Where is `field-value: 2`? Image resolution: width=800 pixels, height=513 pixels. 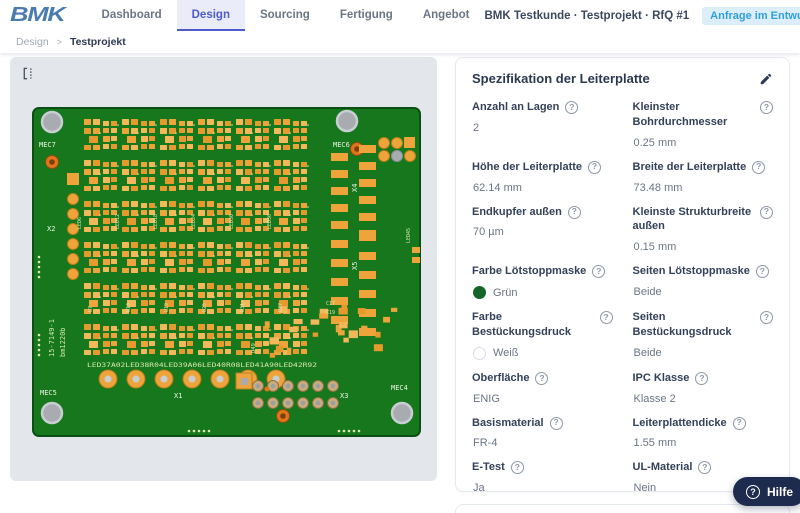 field-value: 2 is located at coordinates (476, 127).